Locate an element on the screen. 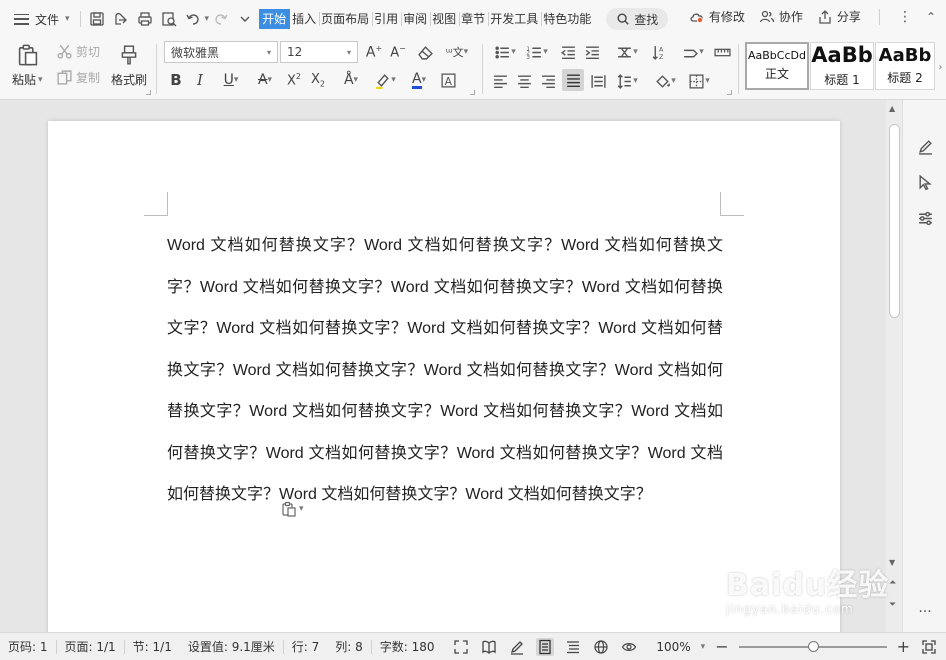  fullscreen-icon is located at coordinates (461, 647).